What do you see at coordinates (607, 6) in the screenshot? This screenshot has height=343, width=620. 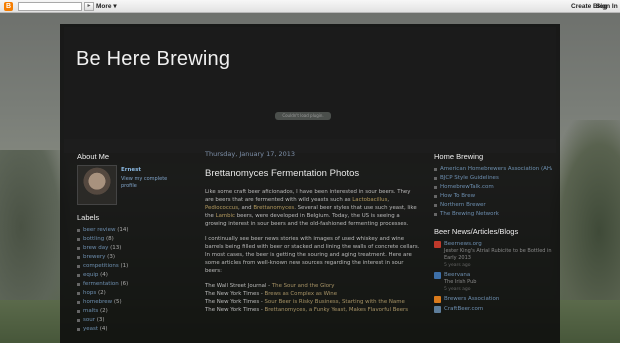 I see `sign-in-link: Sign In` at bounding box center [607, 6].